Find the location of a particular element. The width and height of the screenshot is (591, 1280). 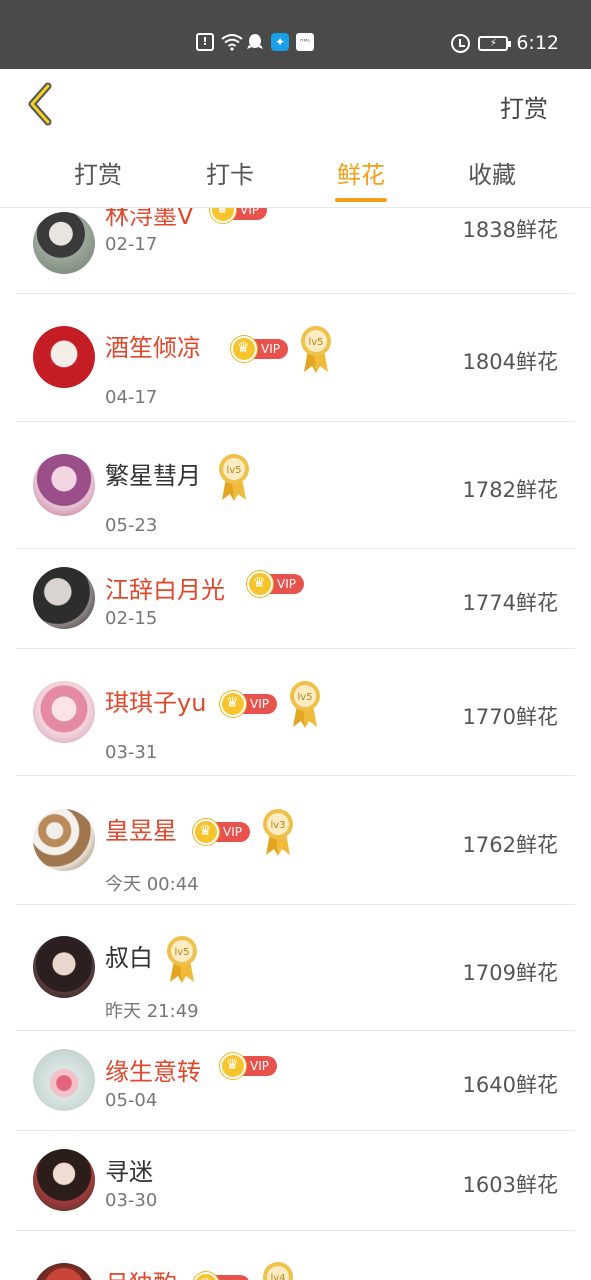

list-item: 琪琪子yu VIP lv5 03-31 1770鲜花 is located at coordinates (295, 712).